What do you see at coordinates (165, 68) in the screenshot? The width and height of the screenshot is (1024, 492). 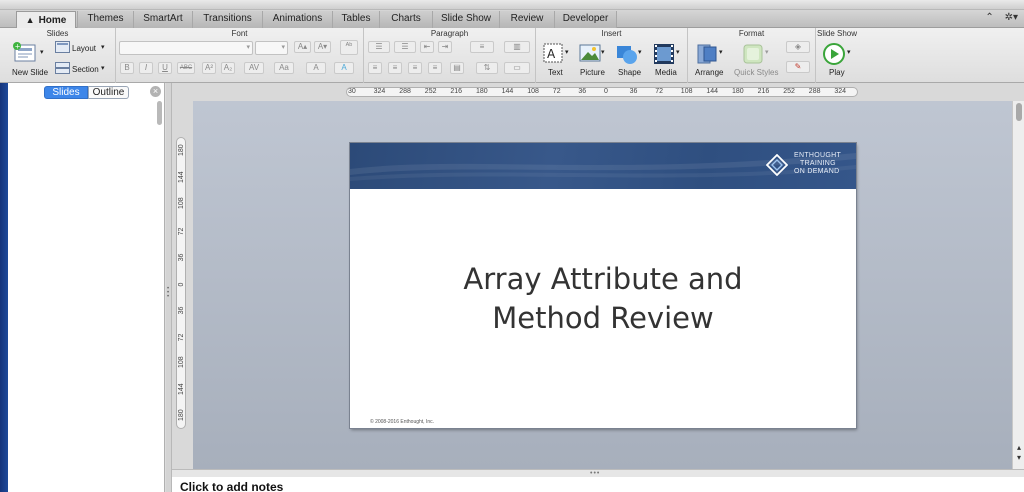 I see `underline-button: U` at bounding box center [165, 68].